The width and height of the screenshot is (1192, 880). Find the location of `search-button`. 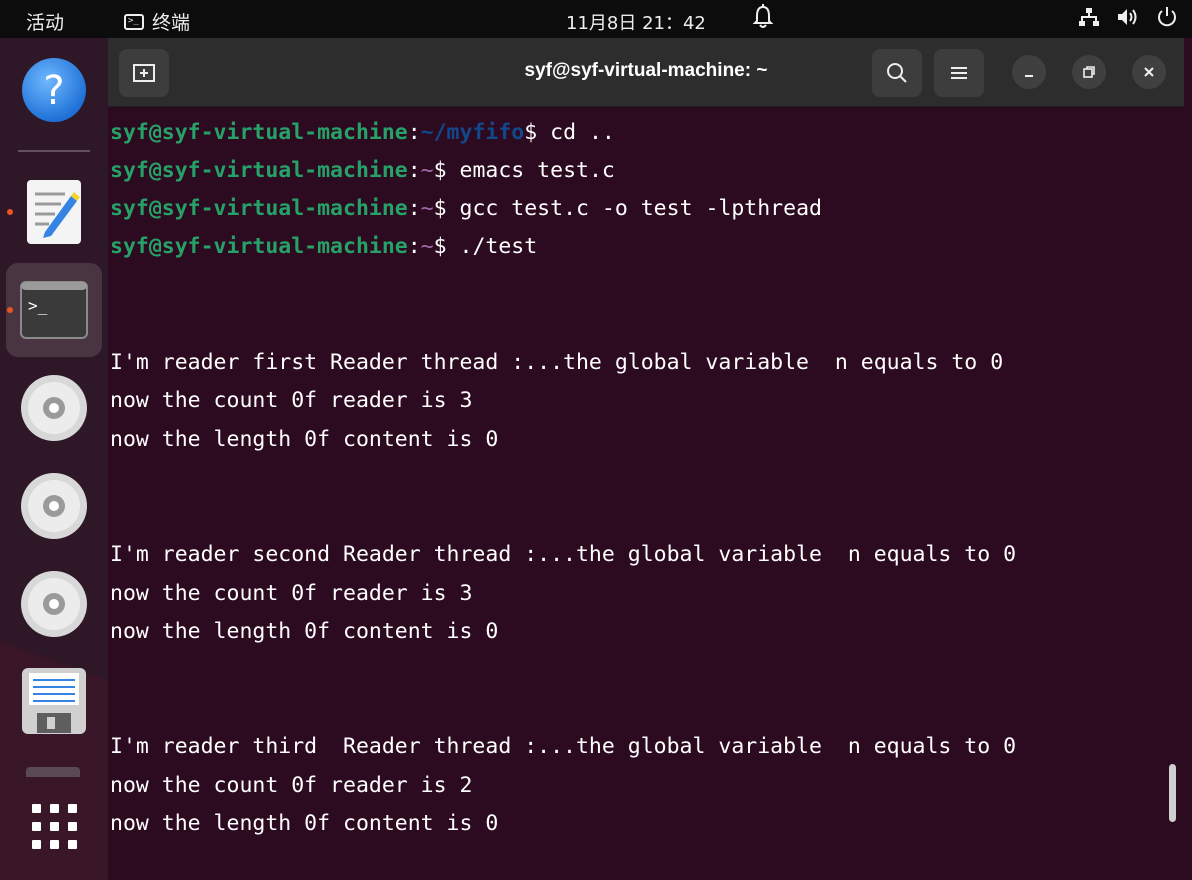

search-button is located at coordinates (897, 73).